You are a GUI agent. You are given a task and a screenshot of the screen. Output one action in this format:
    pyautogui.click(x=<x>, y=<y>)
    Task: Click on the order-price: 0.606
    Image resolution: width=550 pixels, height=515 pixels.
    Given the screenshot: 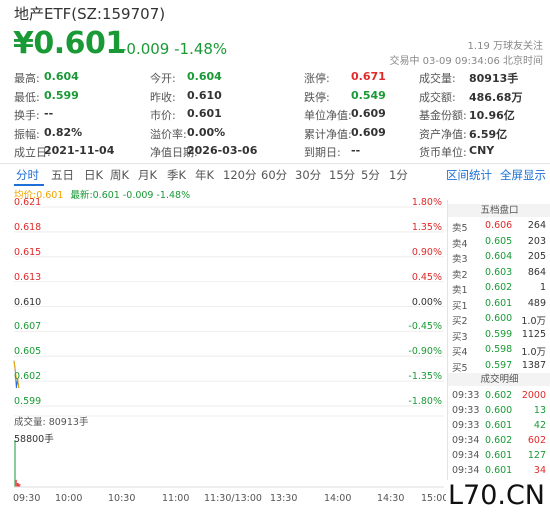 What is the action you would take?
    pyautogui.click(x=499, y=225)
    